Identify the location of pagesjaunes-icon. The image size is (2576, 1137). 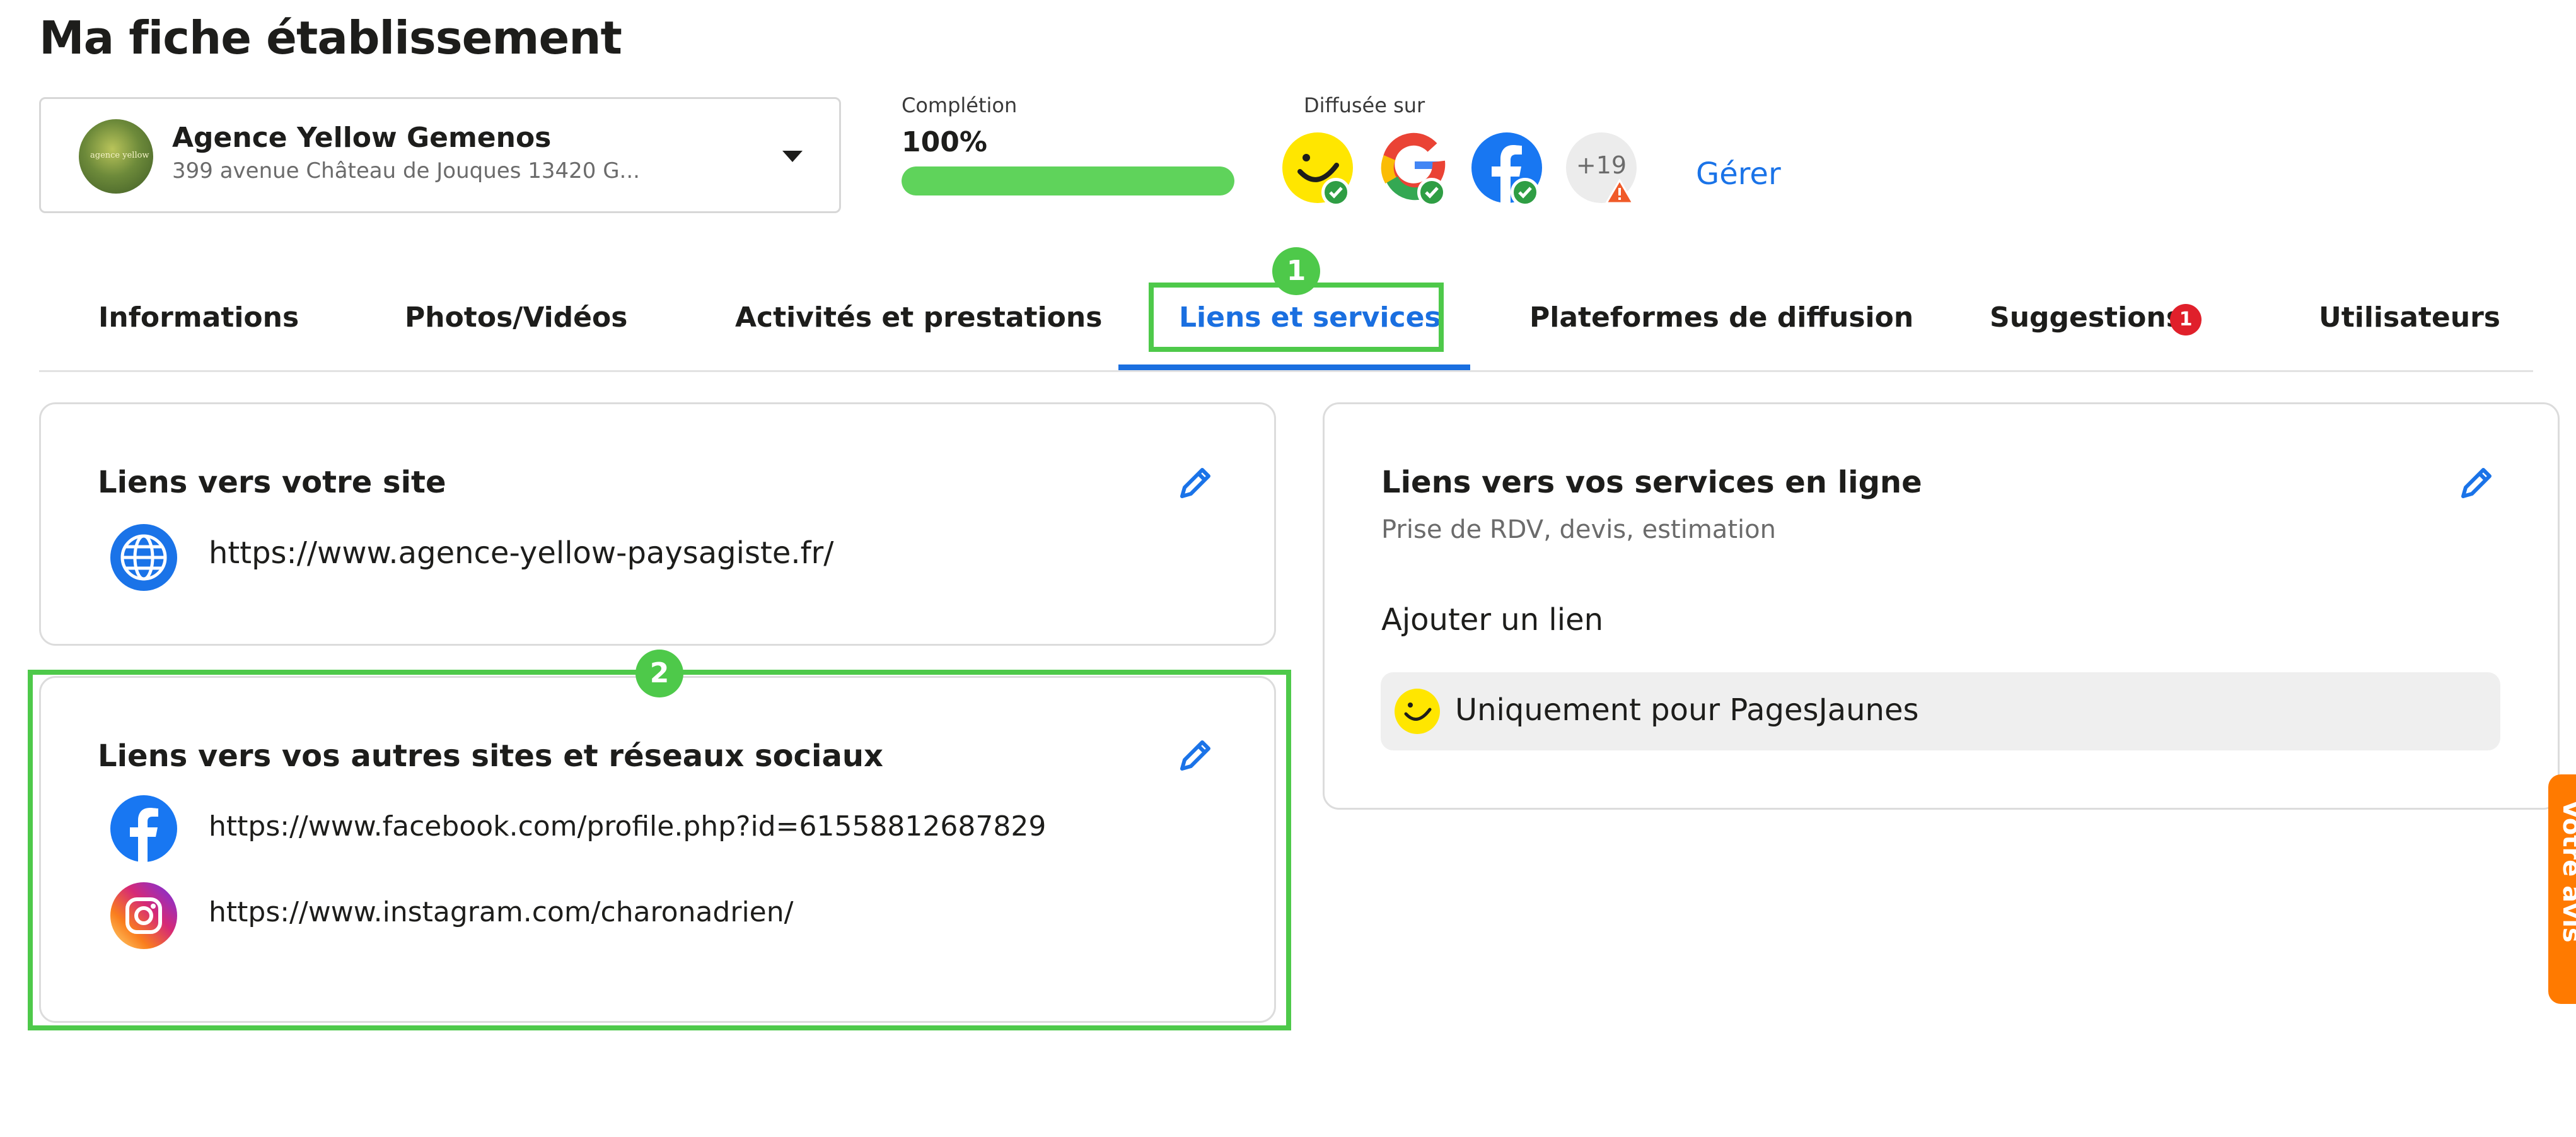
(1417, 711).